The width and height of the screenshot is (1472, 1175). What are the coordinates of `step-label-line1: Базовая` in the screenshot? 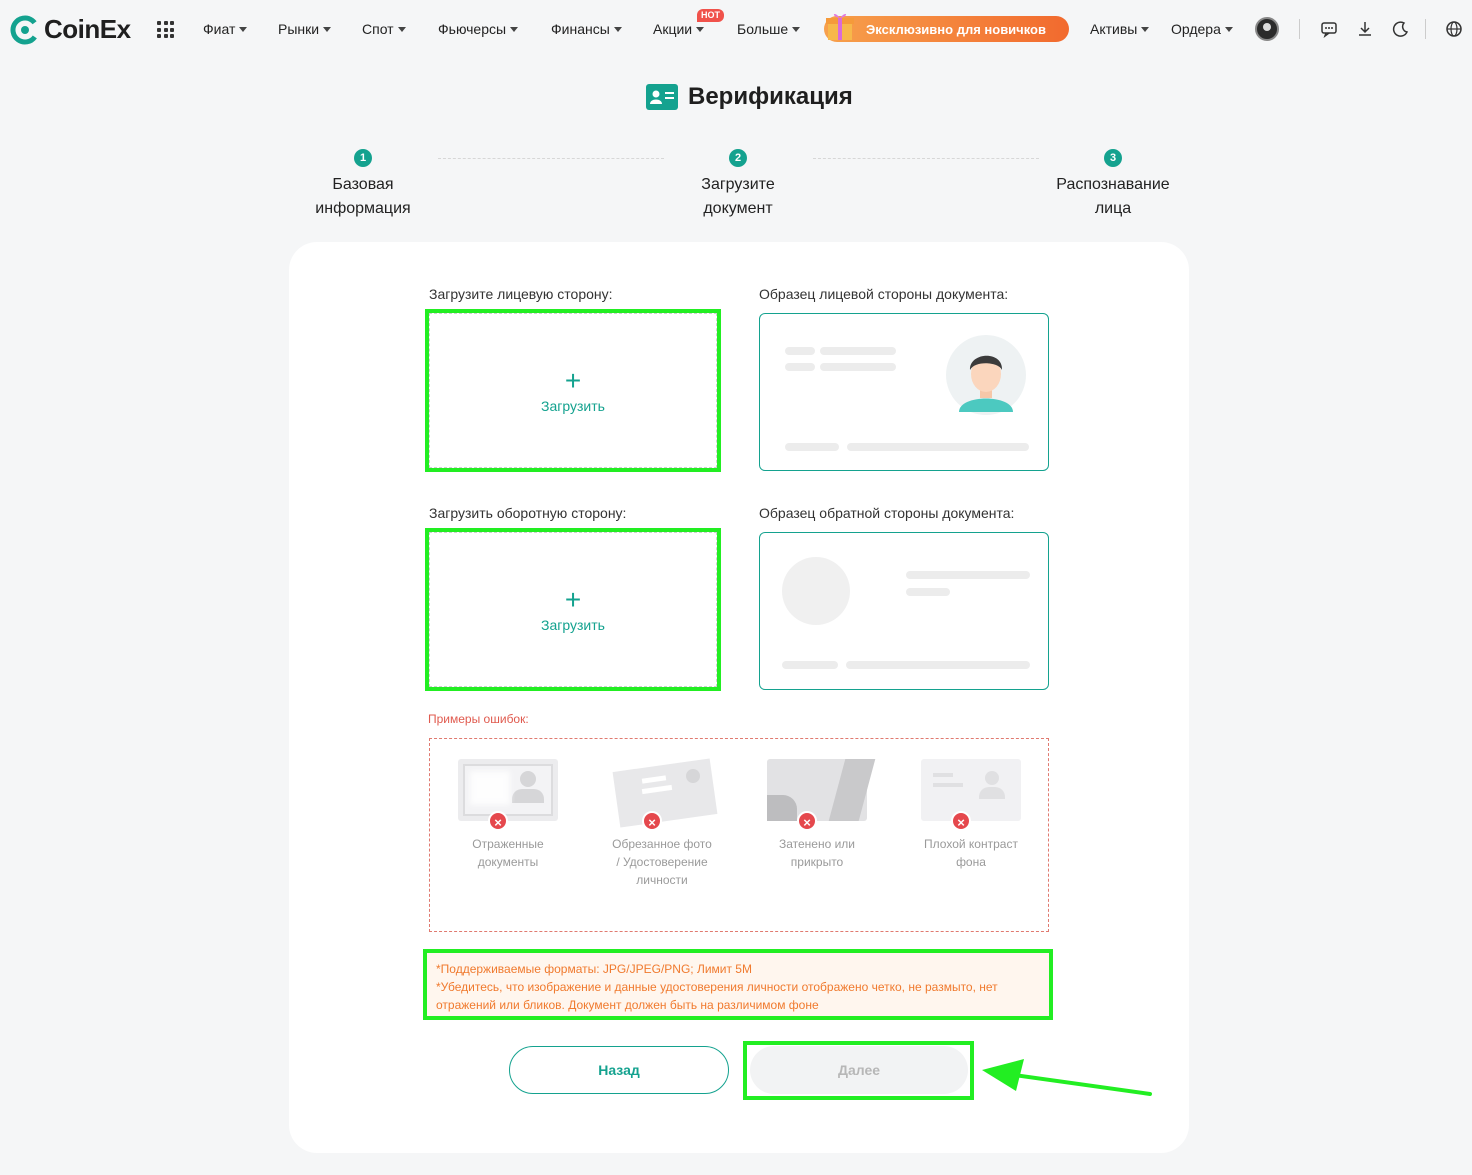 It's located at (363, 184).